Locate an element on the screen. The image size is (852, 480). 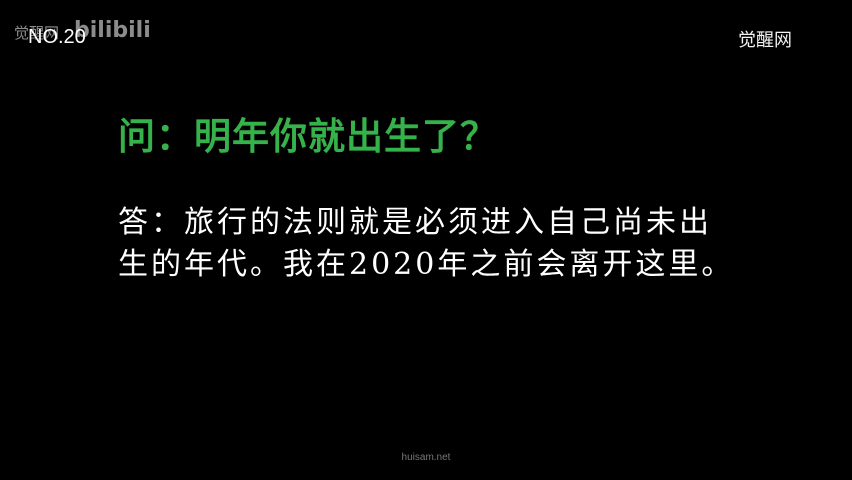
site-name-watermark-right: 觉醒网 is located at coordinates (765, 40).